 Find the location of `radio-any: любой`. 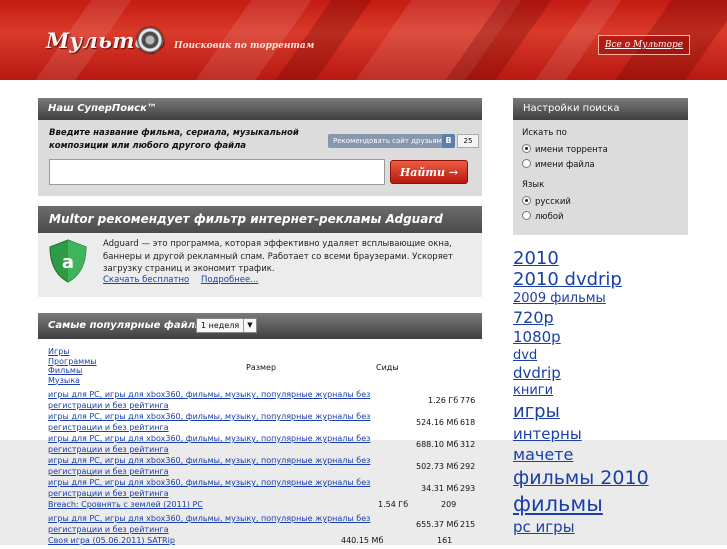

radio-any: любой is located at coordinates (543, 216).